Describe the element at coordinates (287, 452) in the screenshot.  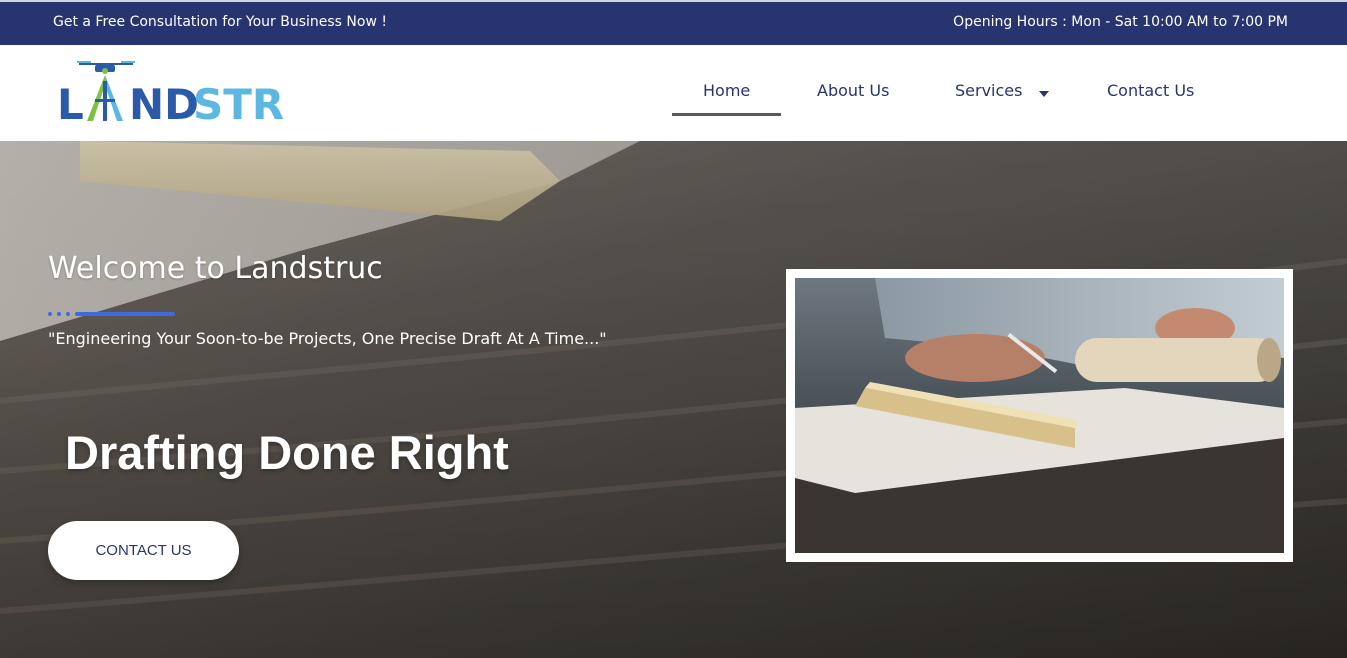
I see `hero-headline: Drafting Done Right` at that location.